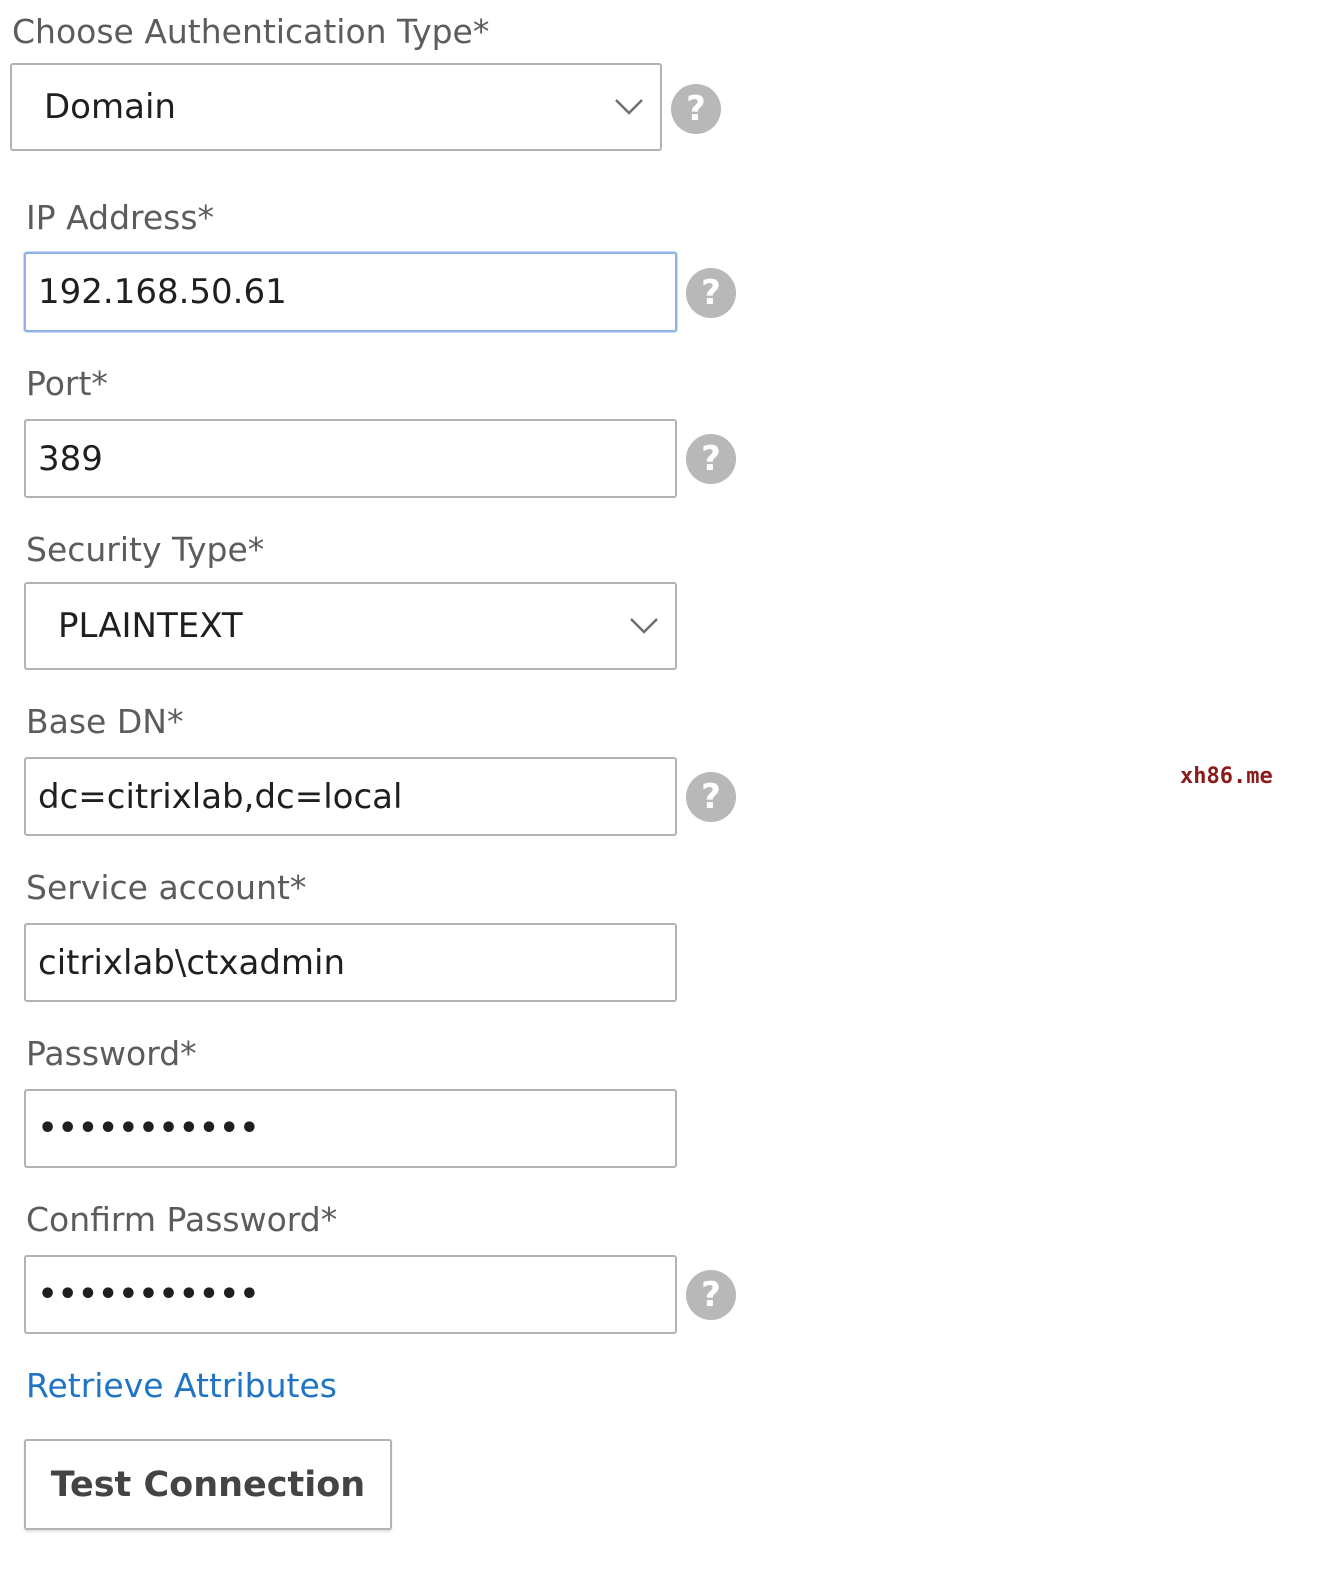 The image size is (1321, 1586). What do you see at coordinates (350, 626) in the screenshot?
I see `security-type-select: PLAINTEXT` at bounding box center [350, 626].